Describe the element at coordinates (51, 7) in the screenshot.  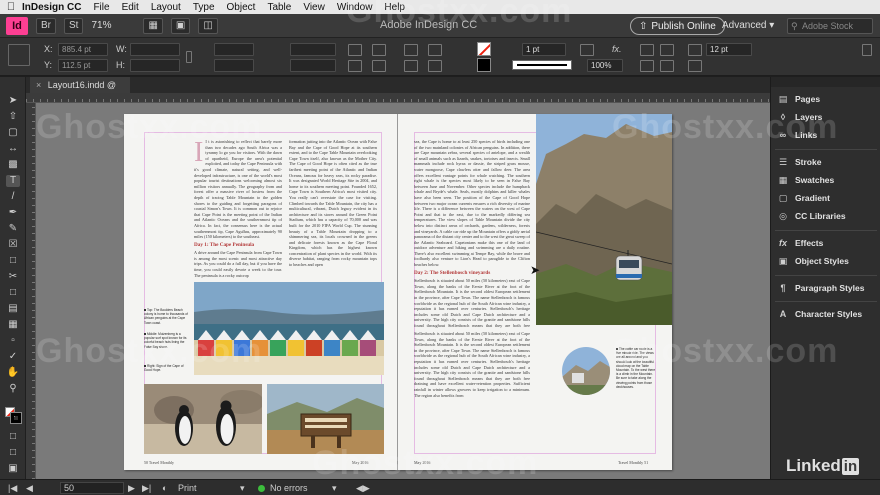
I see `app-menu: InDesign CC` at that location.